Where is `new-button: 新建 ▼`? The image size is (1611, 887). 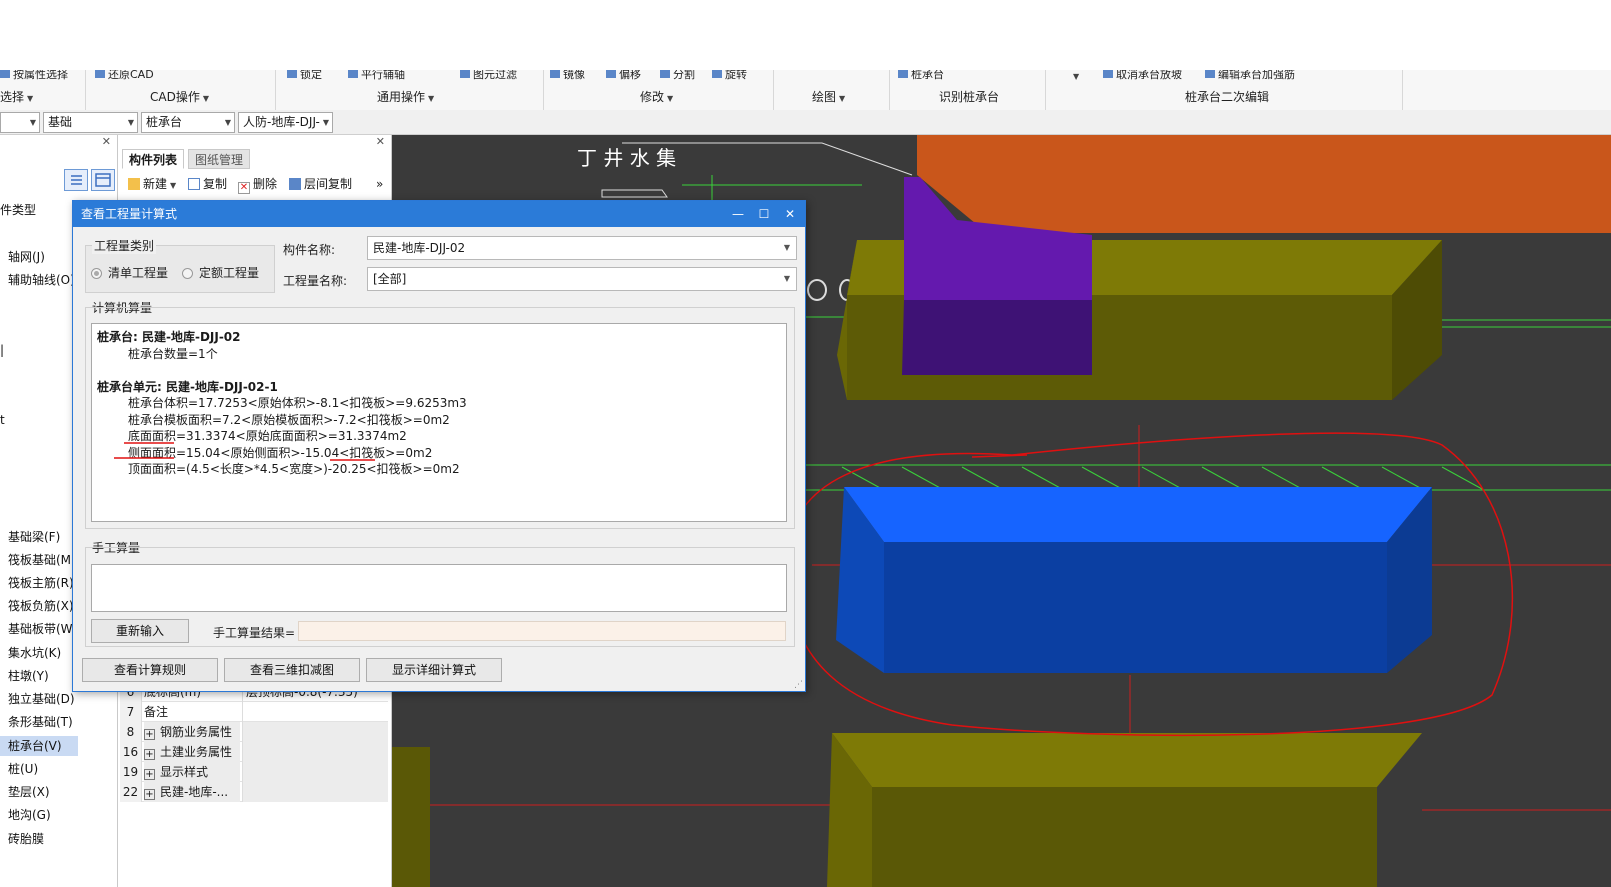 new-button: 新建 ▼ is located at coordinates (152, 184).